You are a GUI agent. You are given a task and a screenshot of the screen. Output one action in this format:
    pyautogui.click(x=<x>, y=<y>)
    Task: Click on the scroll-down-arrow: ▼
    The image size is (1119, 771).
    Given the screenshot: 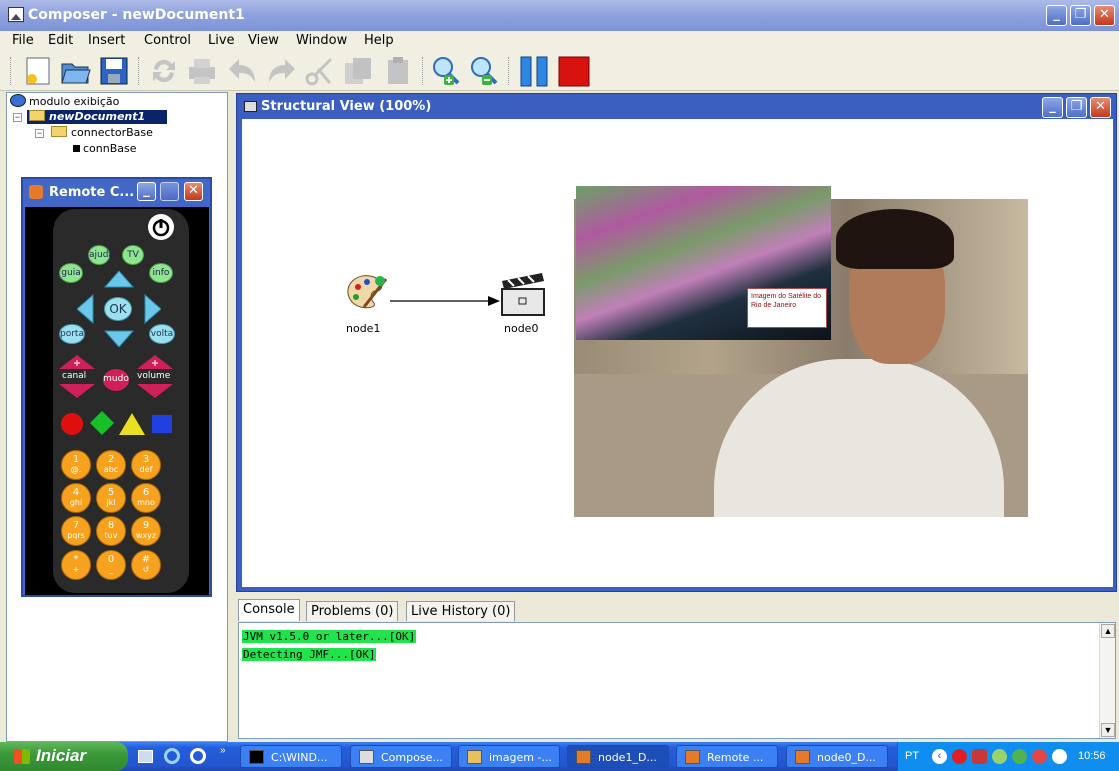 What is the action you would take?
    pyautogui.click(x=1108, y=730)
    